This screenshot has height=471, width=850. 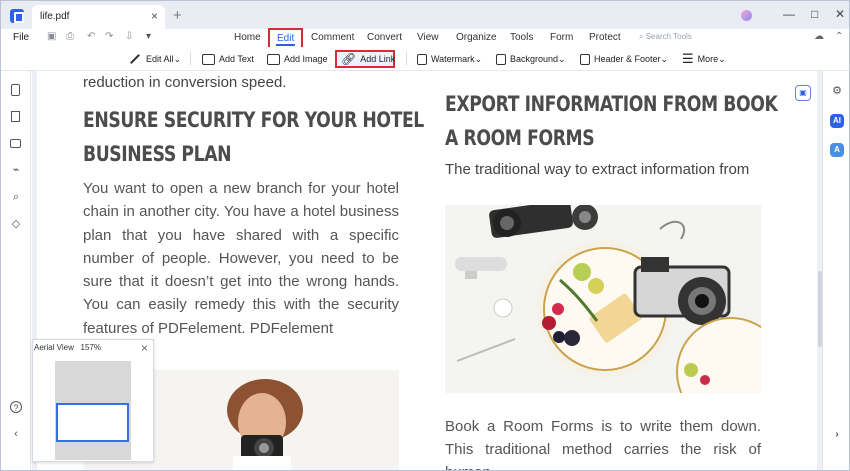 What do you see at coordinates (520, 138) in the screenshot?
I see `right-heading-line: A ROOM FORMS` at bounding box center [520, 138].